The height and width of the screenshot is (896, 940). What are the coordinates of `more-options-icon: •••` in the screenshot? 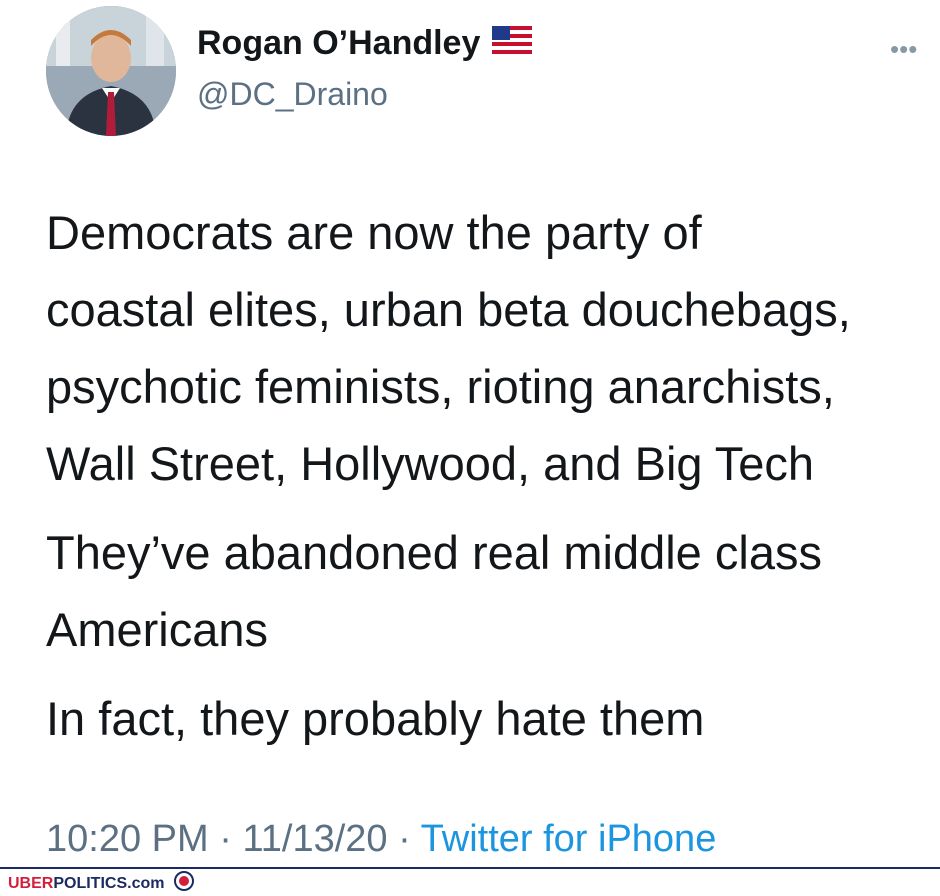 It's located at (903, 49).